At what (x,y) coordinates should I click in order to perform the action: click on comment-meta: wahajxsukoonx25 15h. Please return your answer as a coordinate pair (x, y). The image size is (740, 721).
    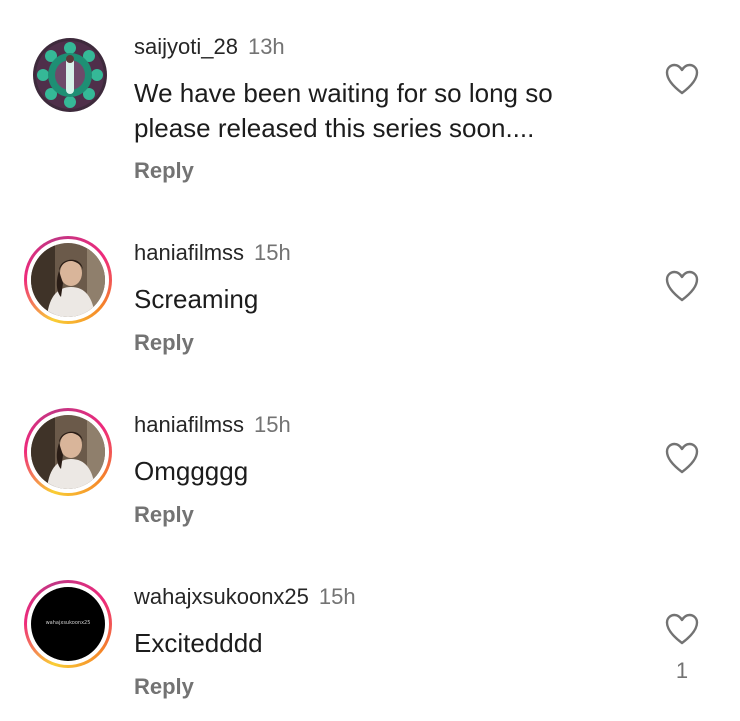
    Looking at the image, I should click on (245, 597).